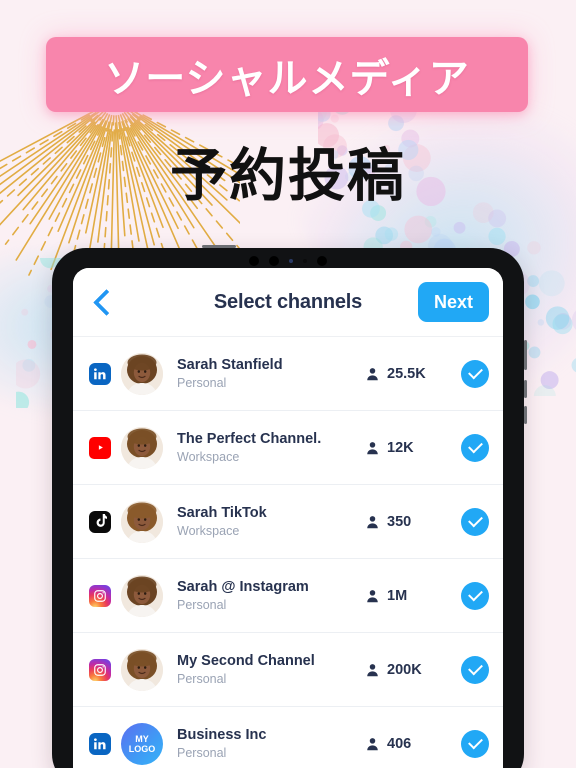 Image resolution: width=576 pixels, height=768 pixels. Describe the element at coordinates (413, 522) in the screenshot. I see `follower-count: 350` at that location.